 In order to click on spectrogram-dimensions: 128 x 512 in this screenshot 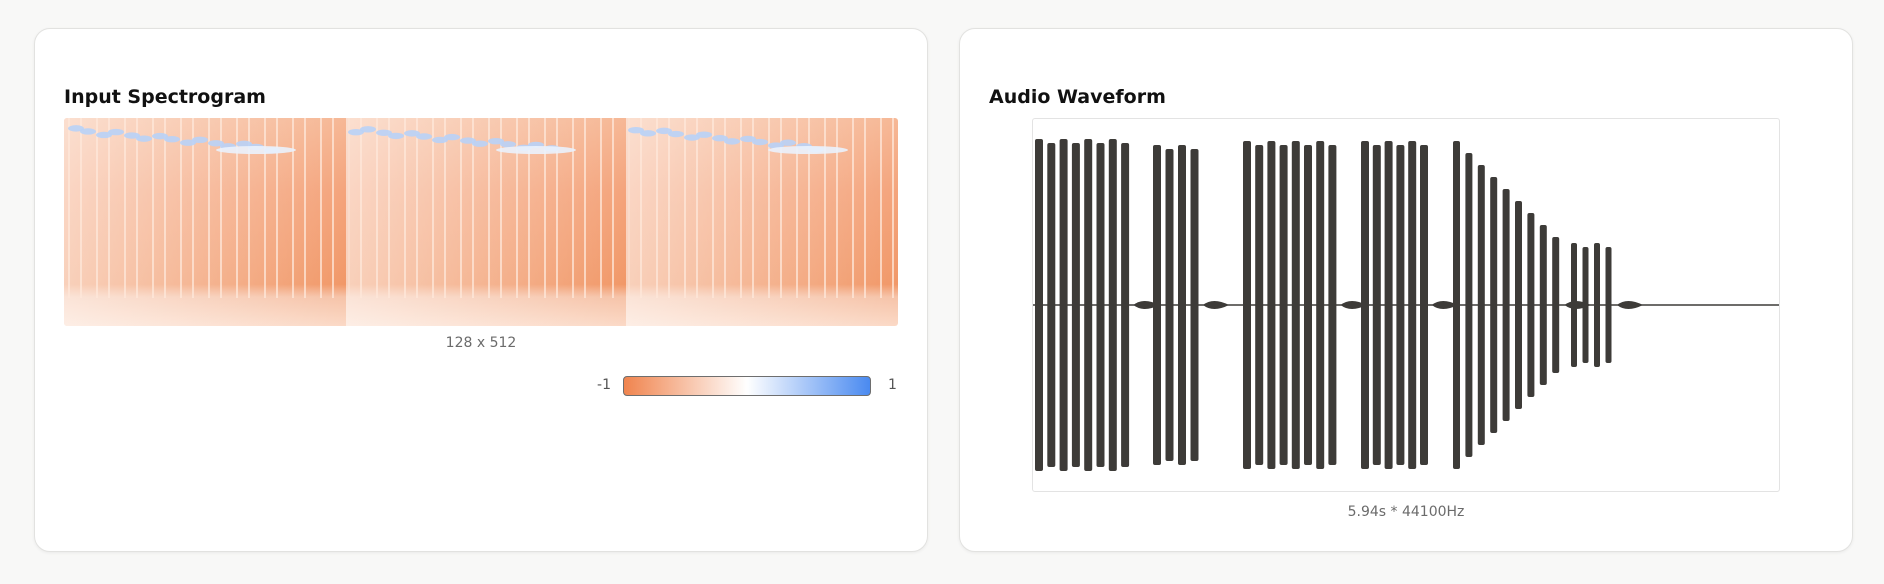, I will do `click(481, 343)`.